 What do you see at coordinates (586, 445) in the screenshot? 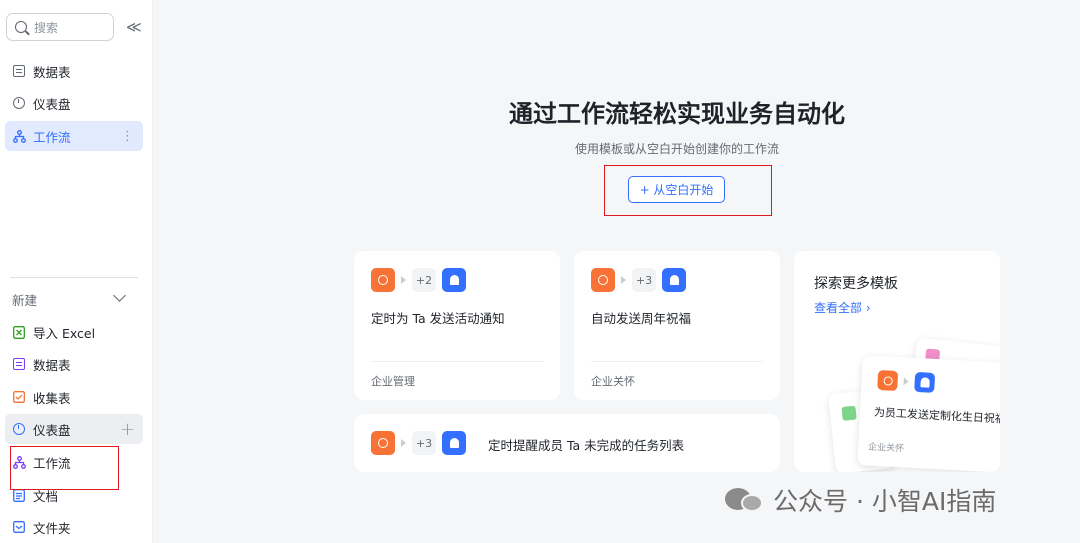
I see `card-title: 定时提醒成员 Ta 未完成的任务列表` at bounding box center [586, 445].